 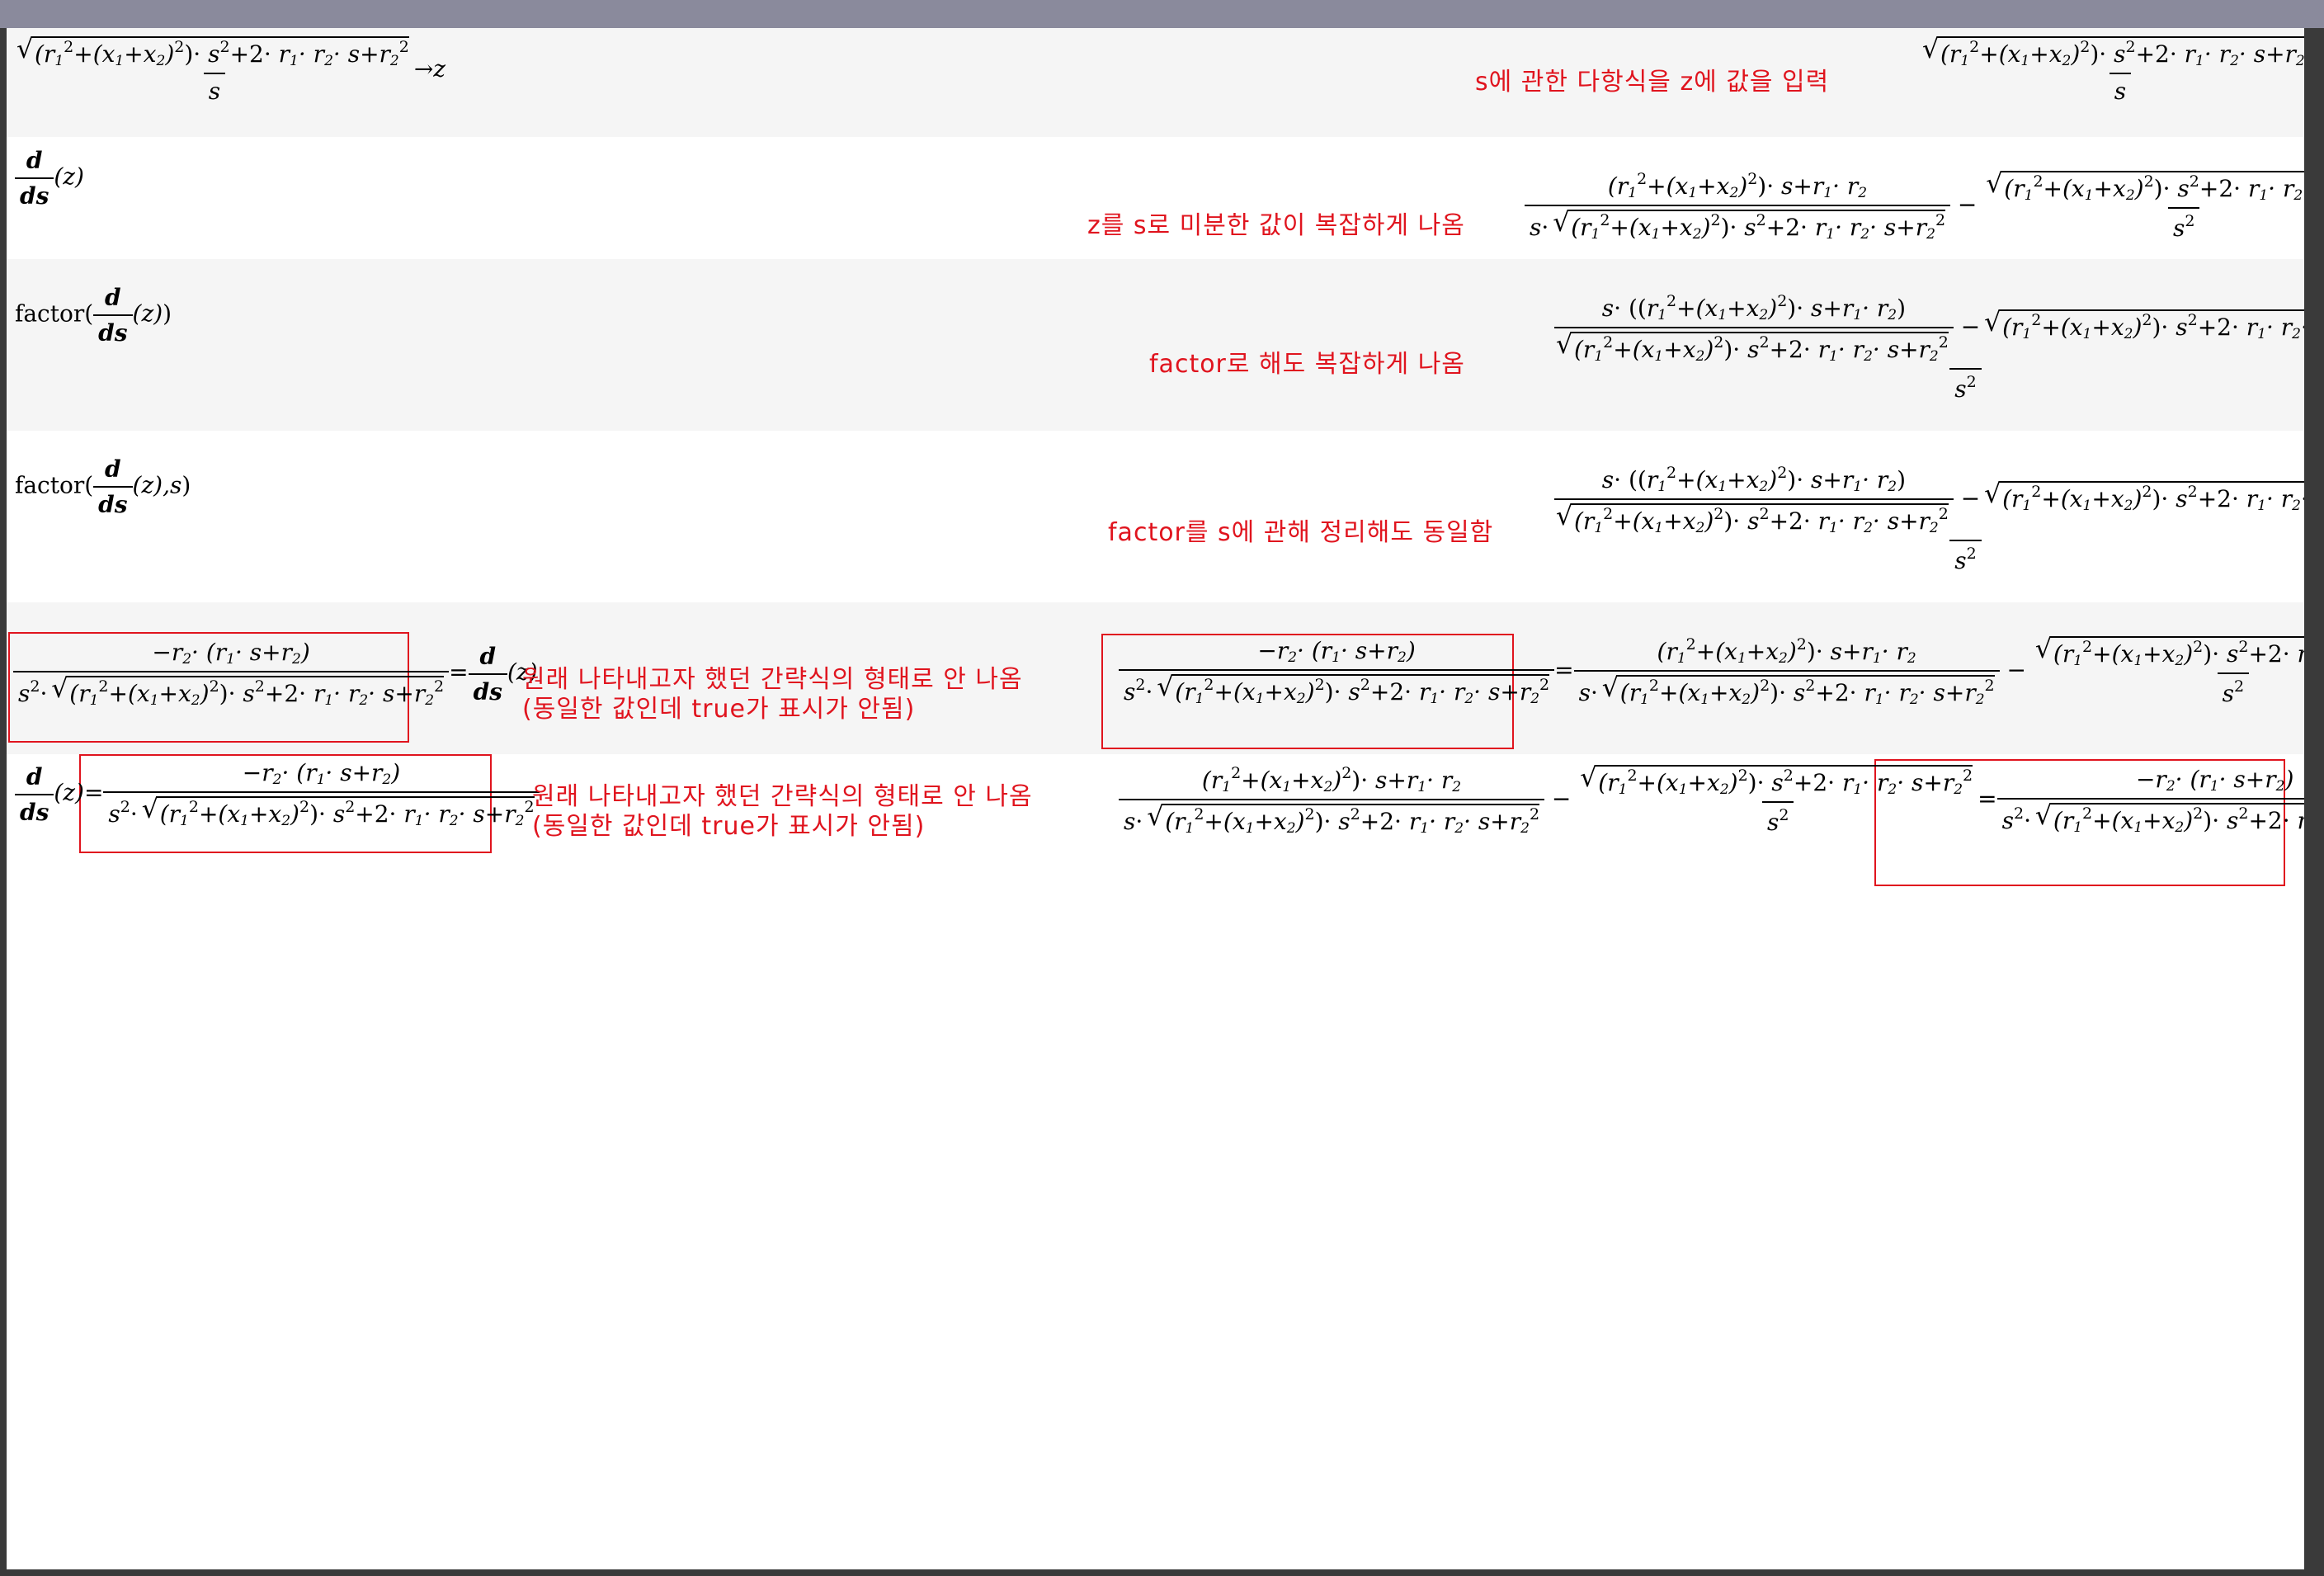 What do you see at coordinates (1162, 14) in the screenshot?
I see `window-titlebar` at bounding box center [1162, 14].